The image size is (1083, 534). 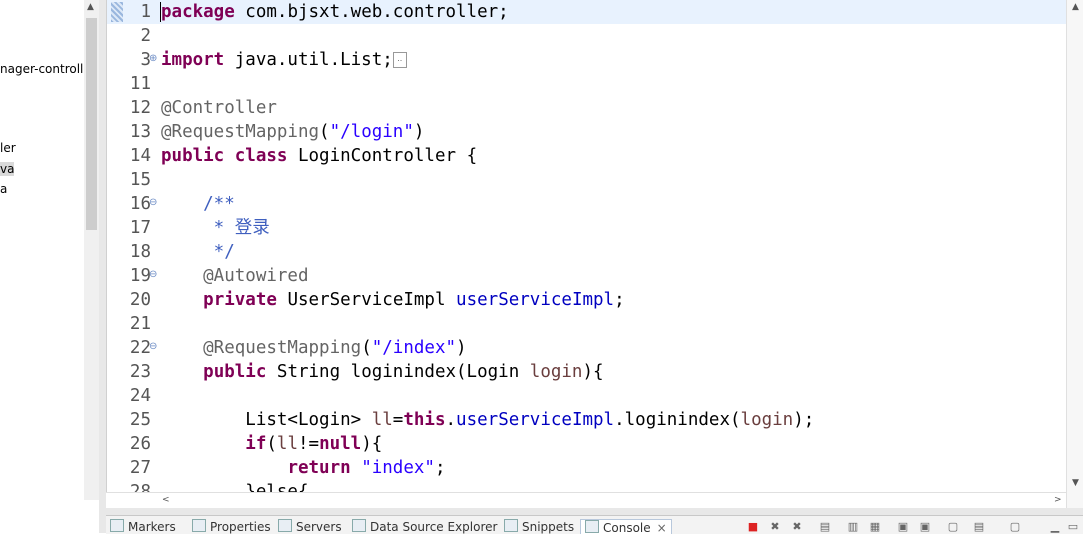 What do you see at coordinates (231, 526) in the screenshot?
I see `tab-properties: Properties` at bounding box center [231, 526].